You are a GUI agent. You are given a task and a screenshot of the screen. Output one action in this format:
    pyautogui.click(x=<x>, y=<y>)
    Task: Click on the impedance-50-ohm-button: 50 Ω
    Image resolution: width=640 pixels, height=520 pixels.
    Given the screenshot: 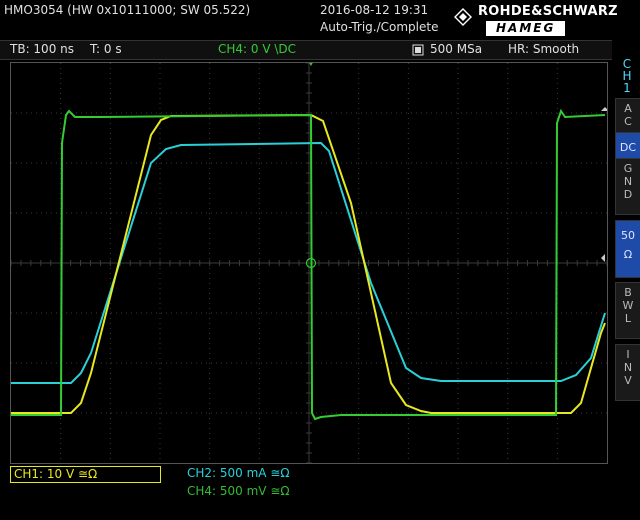 What is the action you would take?
    pyautogui.click(x=627, y=249)
    